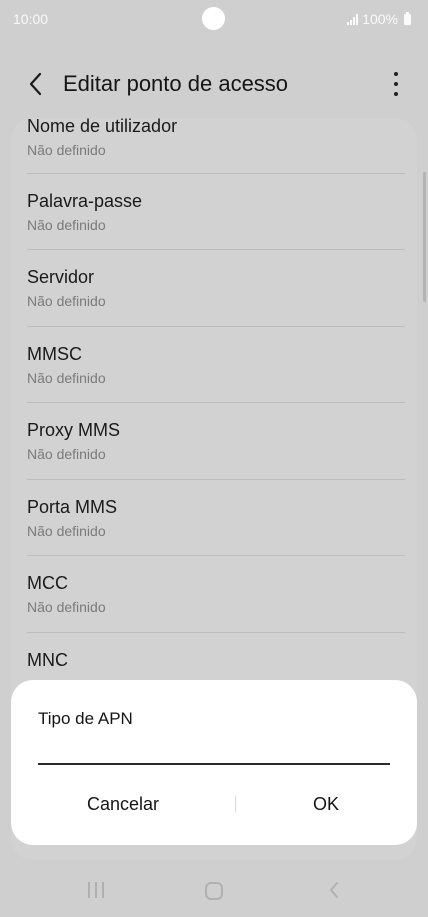  I want to click on recents-icon, so click(96, 890).